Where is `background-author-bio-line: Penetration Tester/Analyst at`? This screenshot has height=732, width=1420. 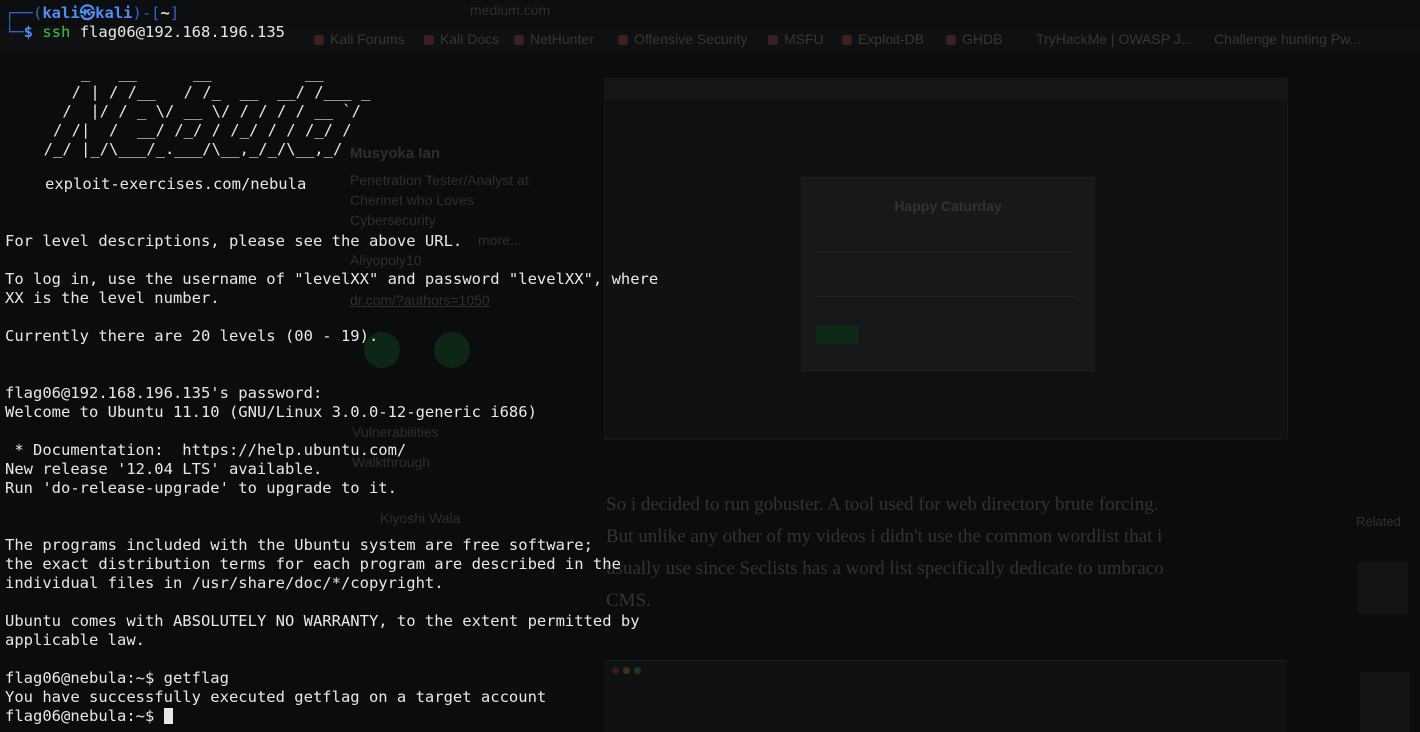 background-author-bio-line: Penetration Tester/Analyst at is located at coordinates (439, 180).